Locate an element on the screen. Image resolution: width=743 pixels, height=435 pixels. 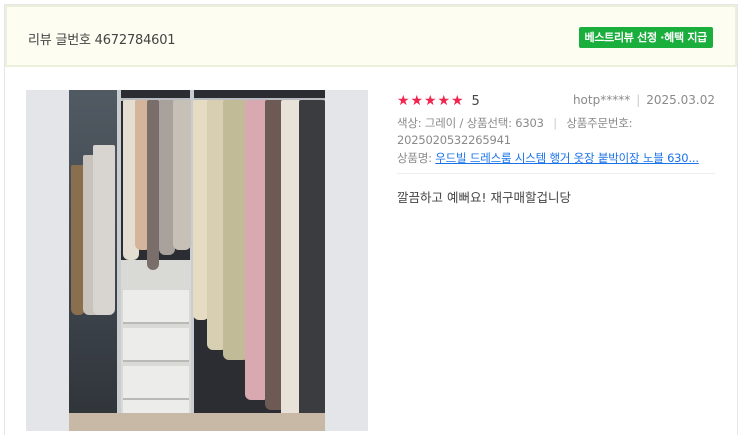
rating: ★ ★ ★ ★ ★ 5 is located at coordinates (438, 101).